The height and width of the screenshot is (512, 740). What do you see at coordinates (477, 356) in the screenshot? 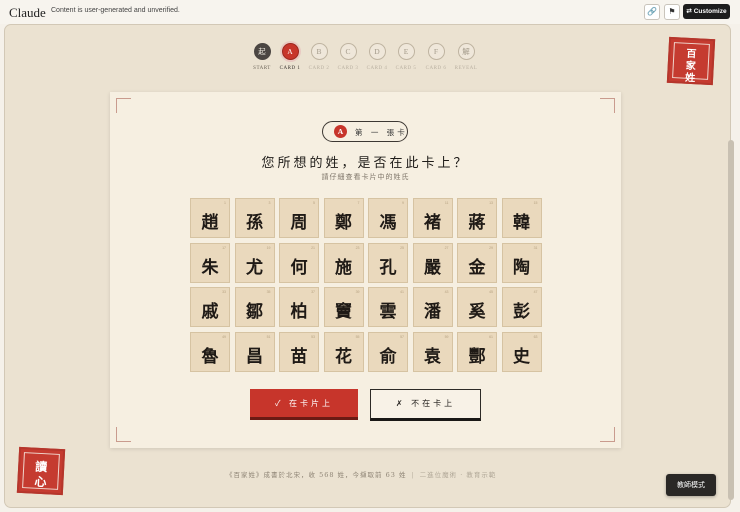
I see `surname-char: 酆` at bounding box center [477, 356].